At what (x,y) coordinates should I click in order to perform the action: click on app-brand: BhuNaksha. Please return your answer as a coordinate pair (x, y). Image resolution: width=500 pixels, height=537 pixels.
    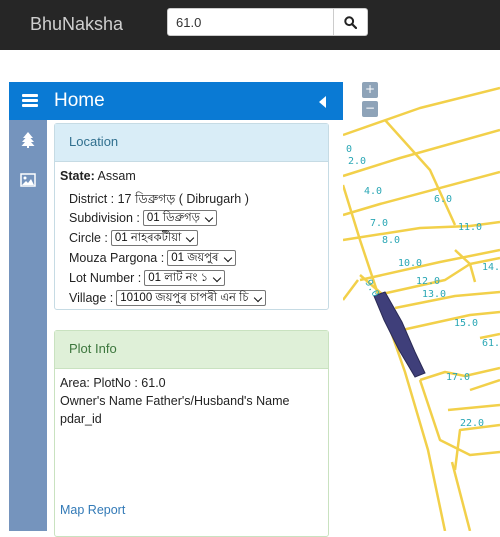
    Looking at the image, I should click on (76, 24).